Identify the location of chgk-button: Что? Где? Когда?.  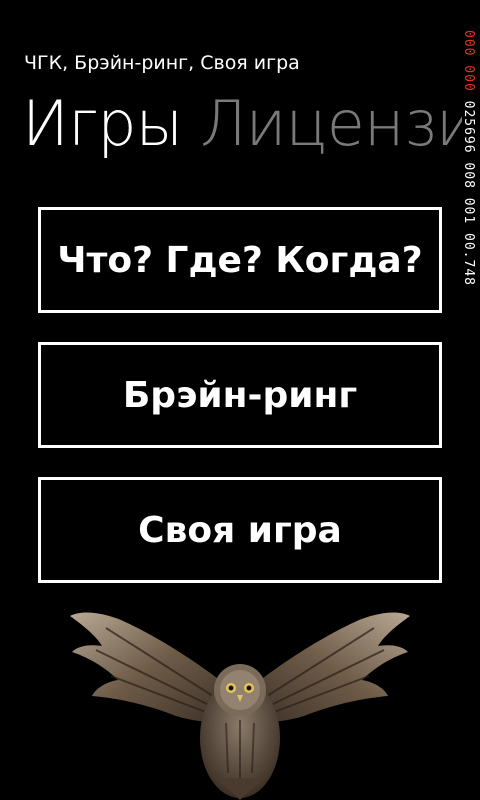
(240, 260).